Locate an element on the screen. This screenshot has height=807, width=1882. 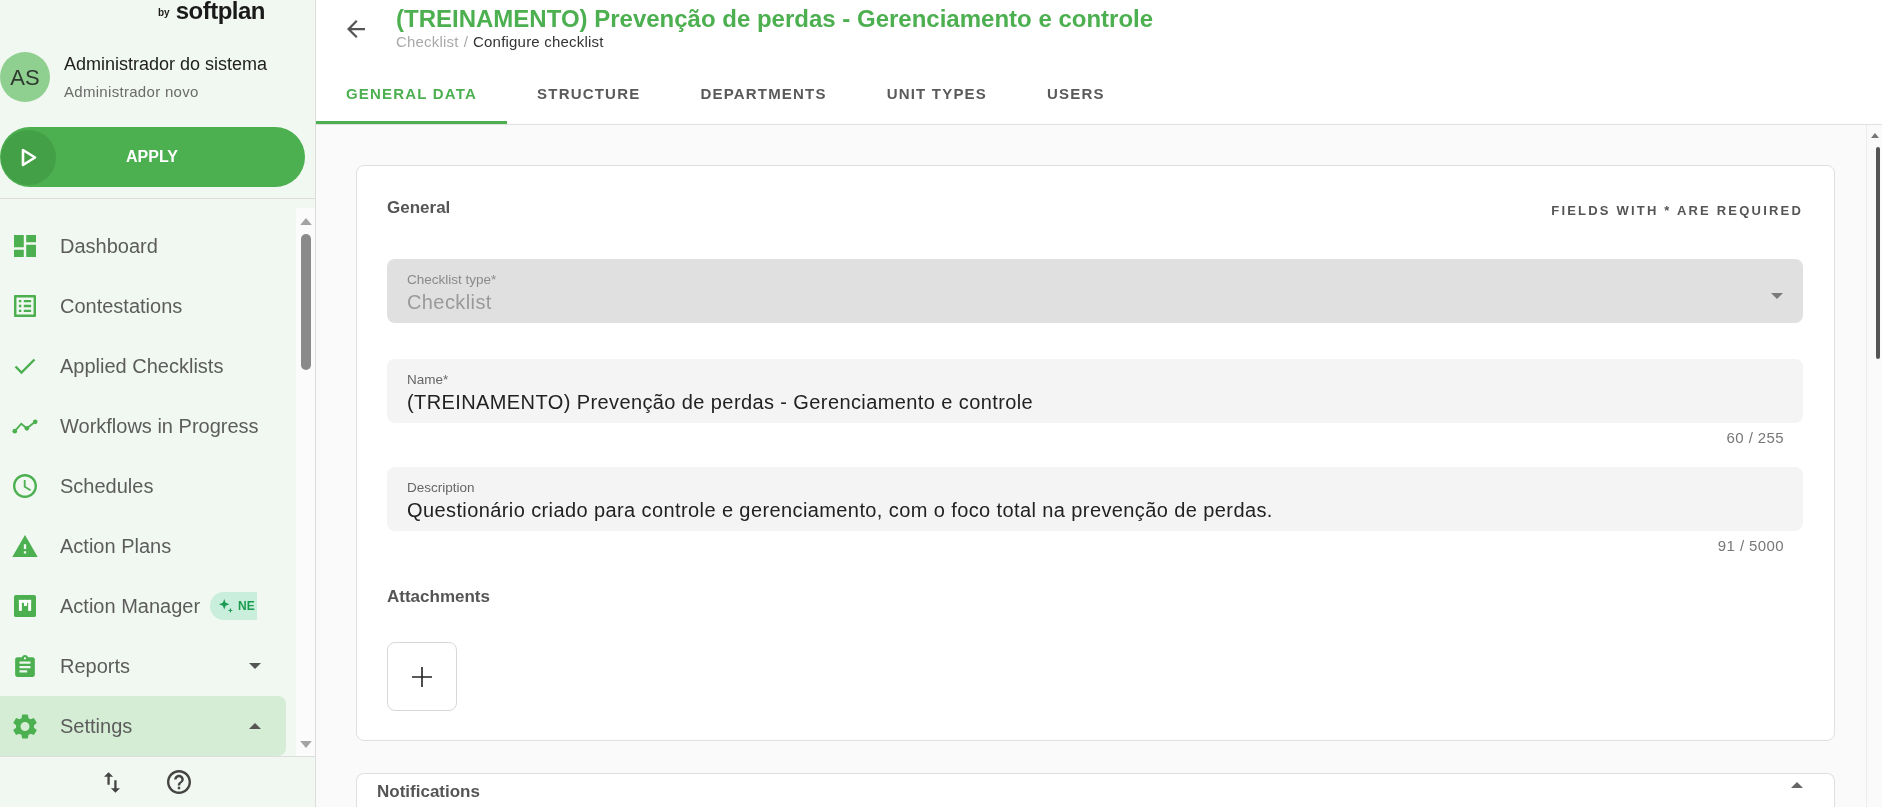
tab: DEPARTMENTS is located at coordinates (763, 94).